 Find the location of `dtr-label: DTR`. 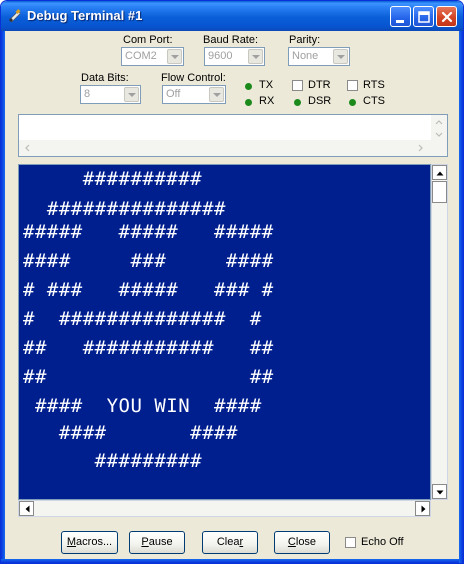

dtr-label: DTR is located at coordinates (319, 85).